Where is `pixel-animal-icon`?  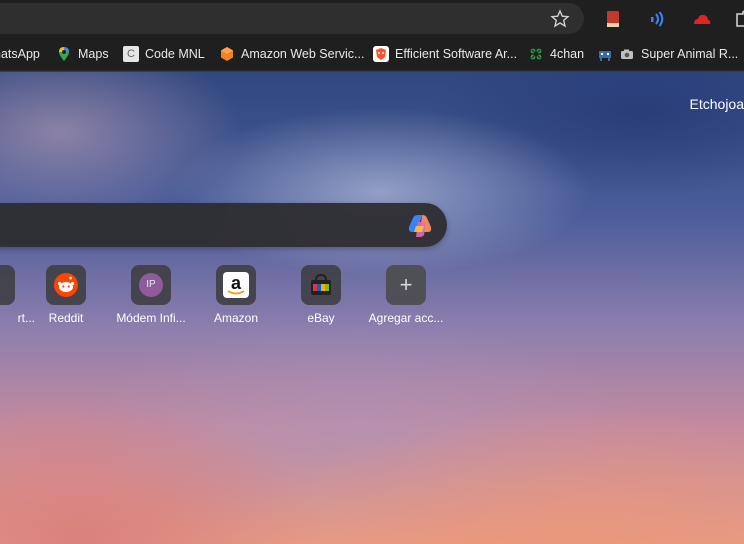
pixel-animal-icon is located at coordinates (605, 56).